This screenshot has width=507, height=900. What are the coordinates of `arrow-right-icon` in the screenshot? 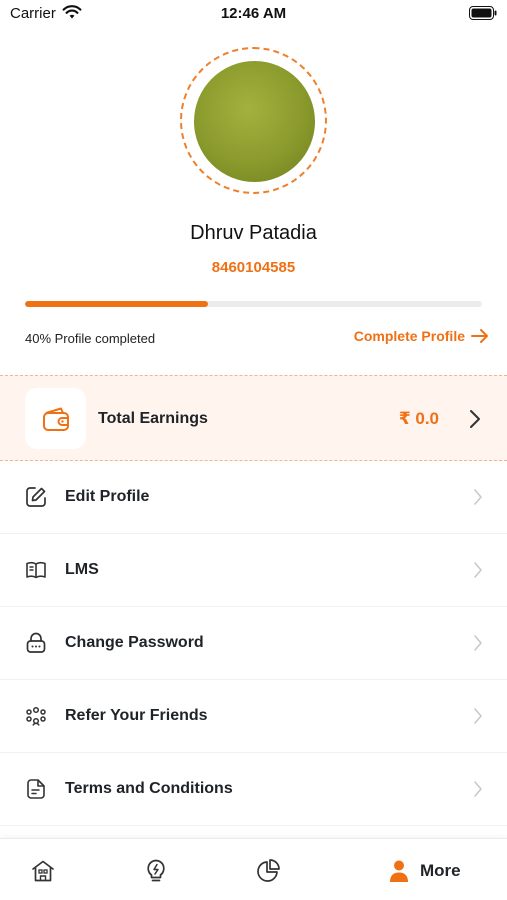 It's located at (479, 336).